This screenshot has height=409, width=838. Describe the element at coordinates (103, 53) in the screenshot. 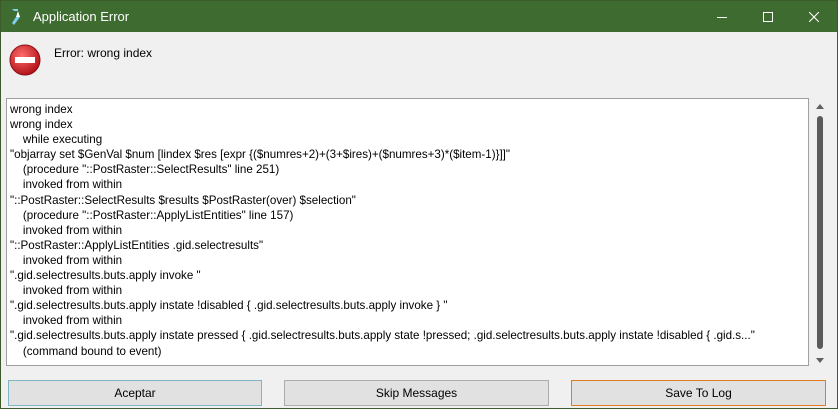

I see `error-message: Error: wrong index` at that location.